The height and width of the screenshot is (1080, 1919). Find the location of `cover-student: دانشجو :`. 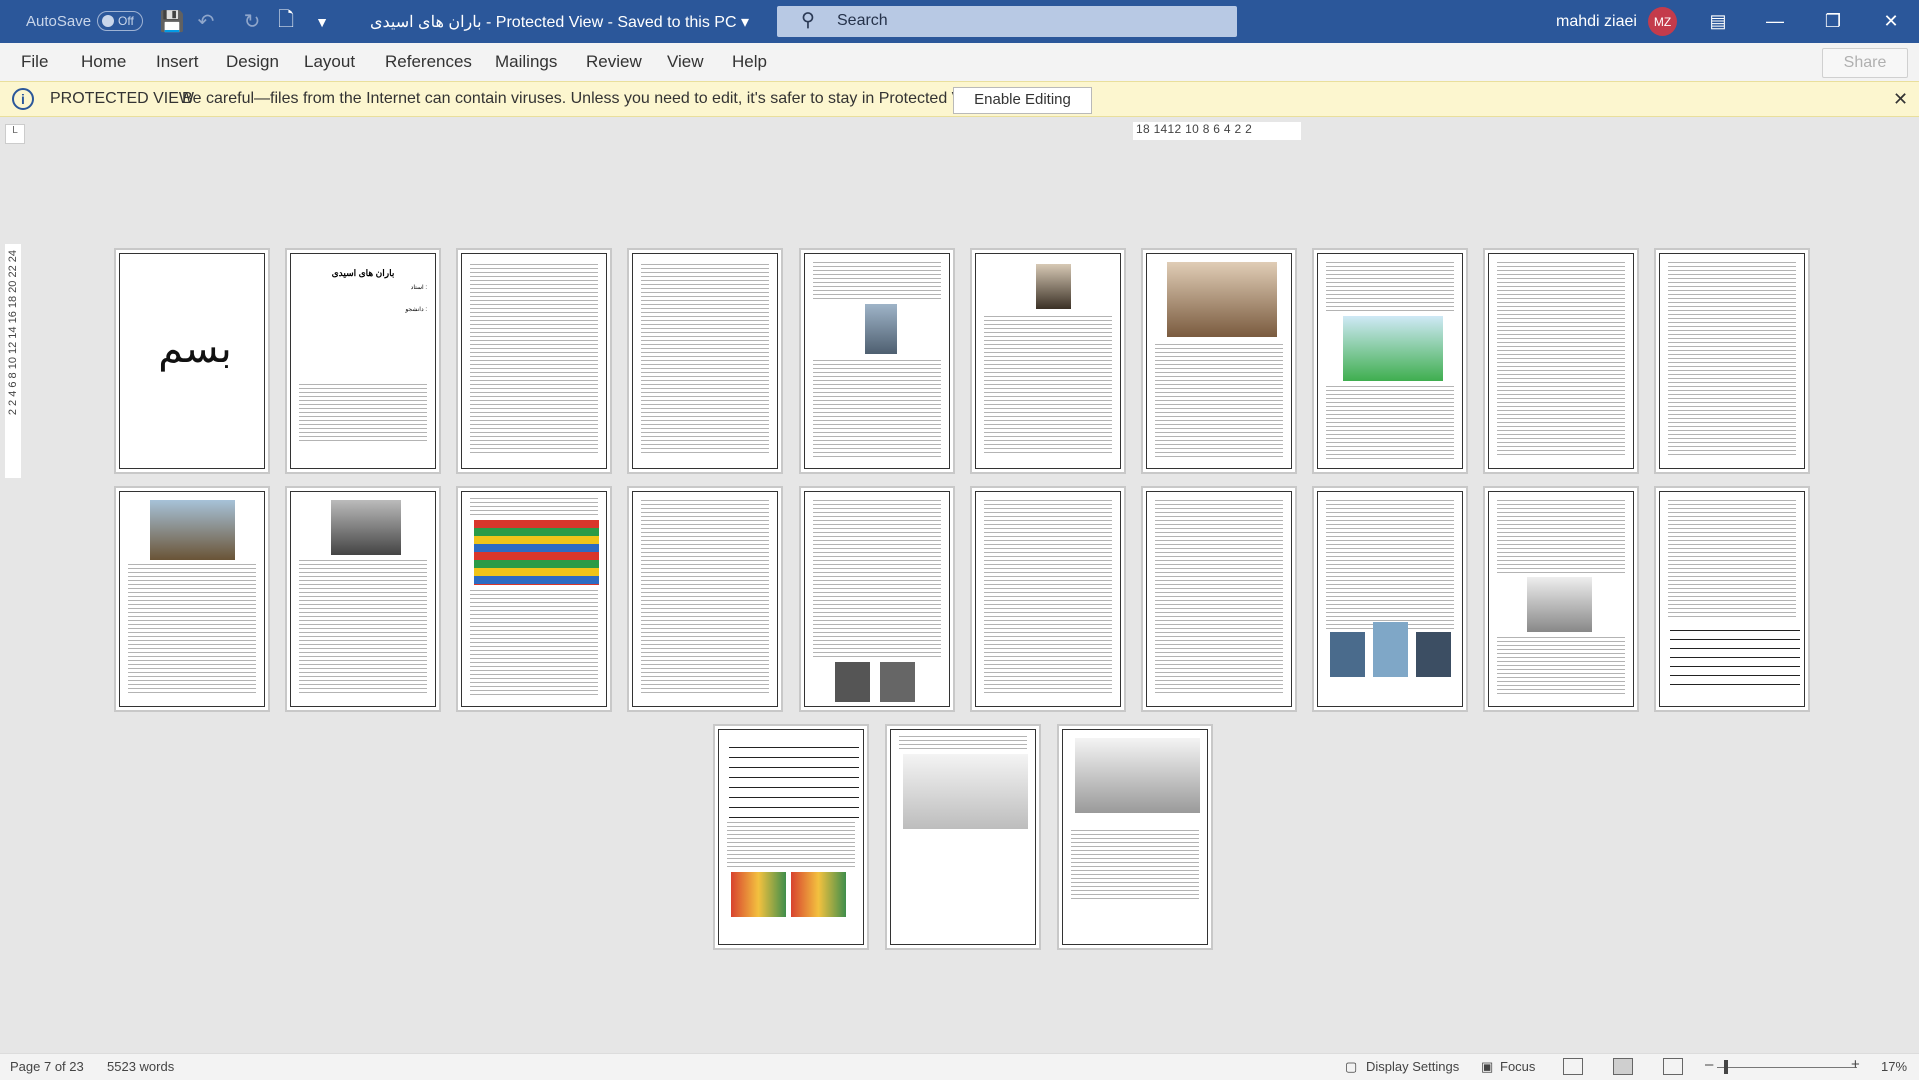

cover-student: دانشجو : is located at coordinates (416, 310).